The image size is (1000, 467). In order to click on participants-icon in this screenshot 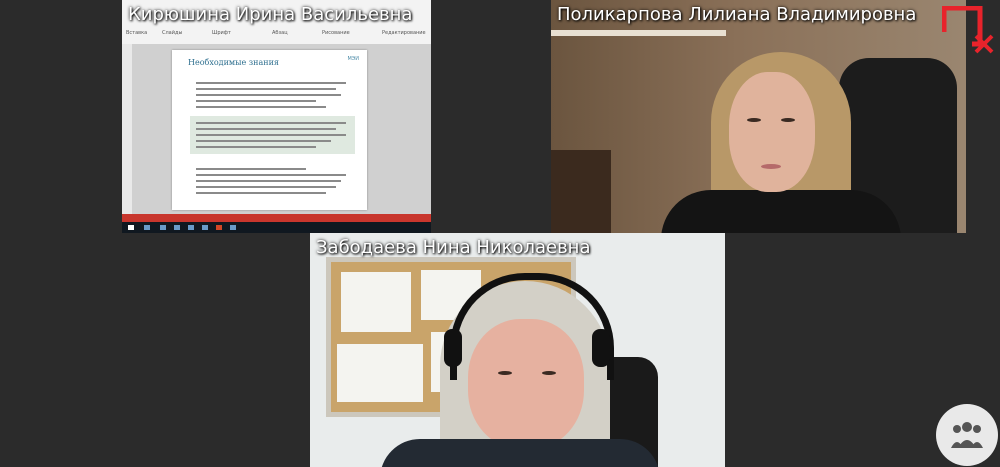, I will do `click(967, 435)`.